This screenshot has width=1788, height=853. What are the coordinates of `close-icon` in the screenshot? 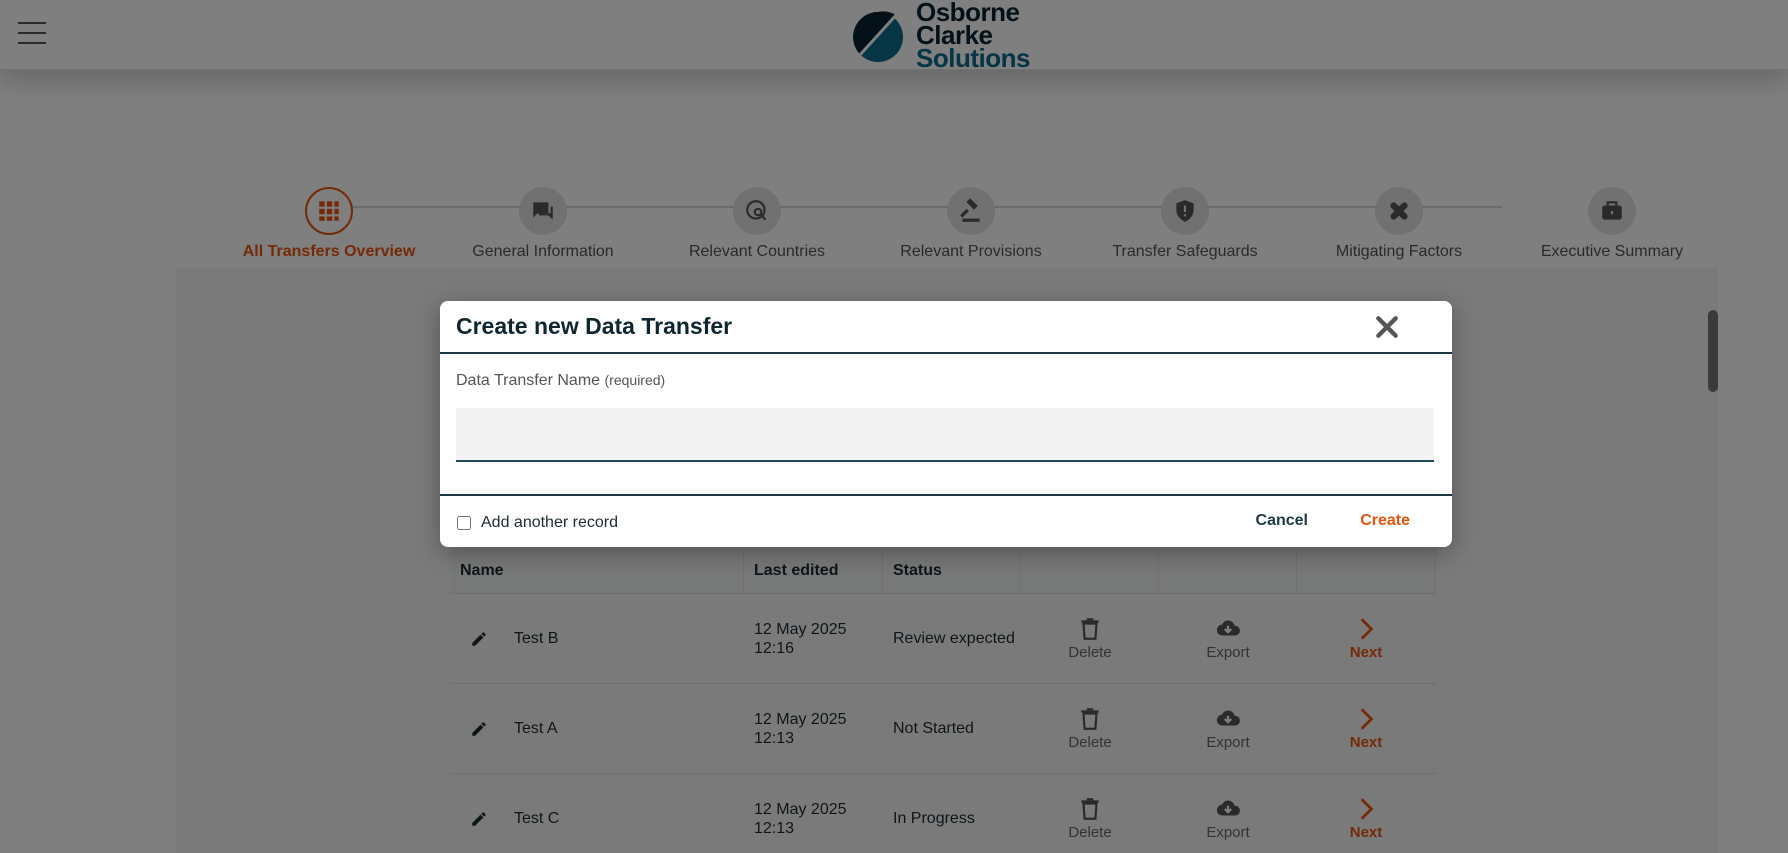 It's located at (1387, 327).